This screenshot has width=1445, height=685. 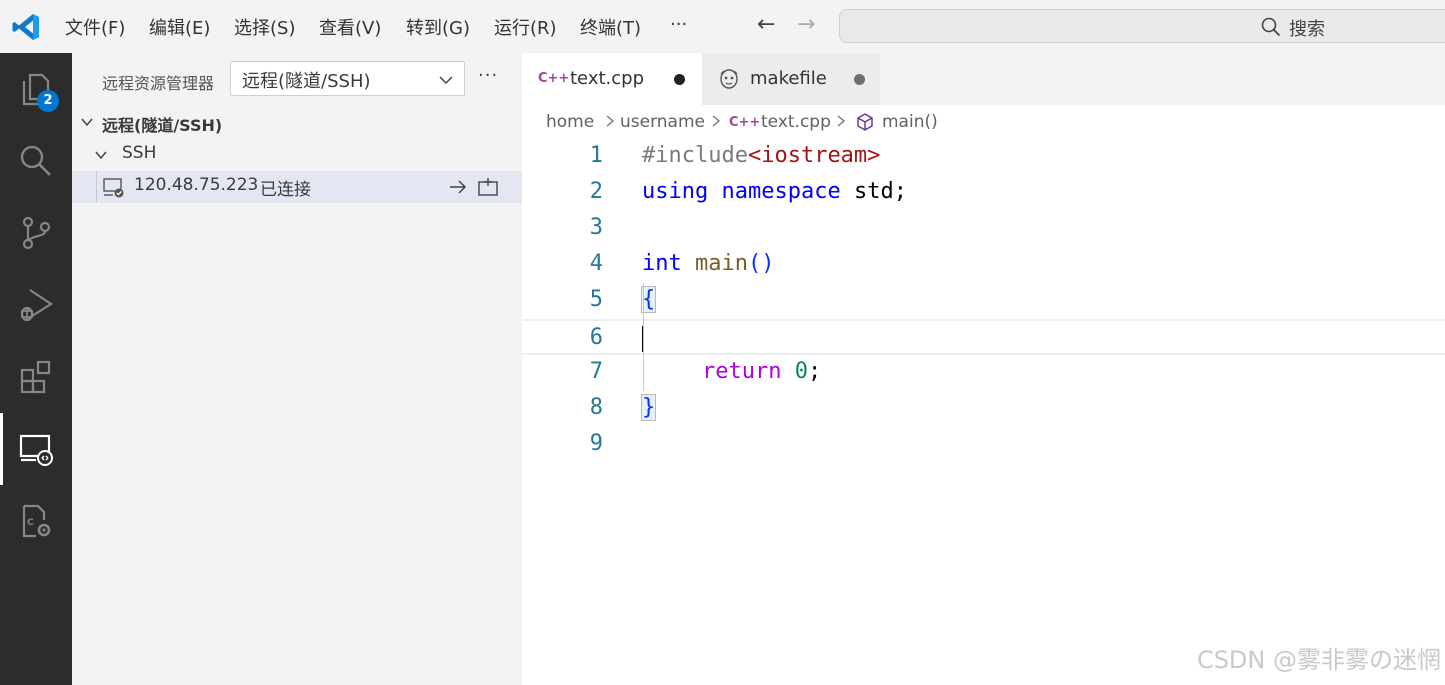 I want to click on remote-explorer-icon, so click(x=36, y=450).